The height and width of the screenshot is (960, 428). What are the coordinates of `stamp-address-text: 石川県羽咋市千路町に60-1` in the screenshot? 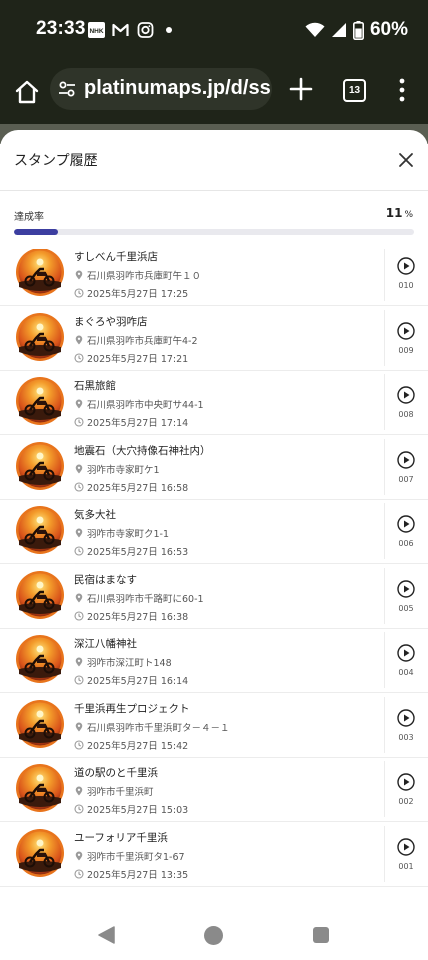 It's located at (145, 599).